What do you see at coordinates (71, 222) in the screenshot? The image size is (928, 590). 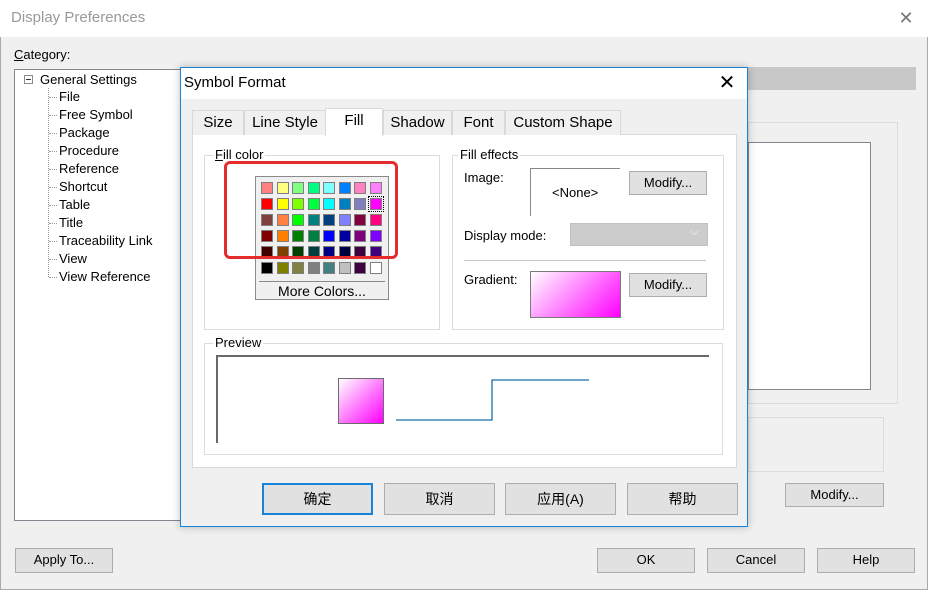 I see `tree-item-title: Title` at bounding box center [71, 222].